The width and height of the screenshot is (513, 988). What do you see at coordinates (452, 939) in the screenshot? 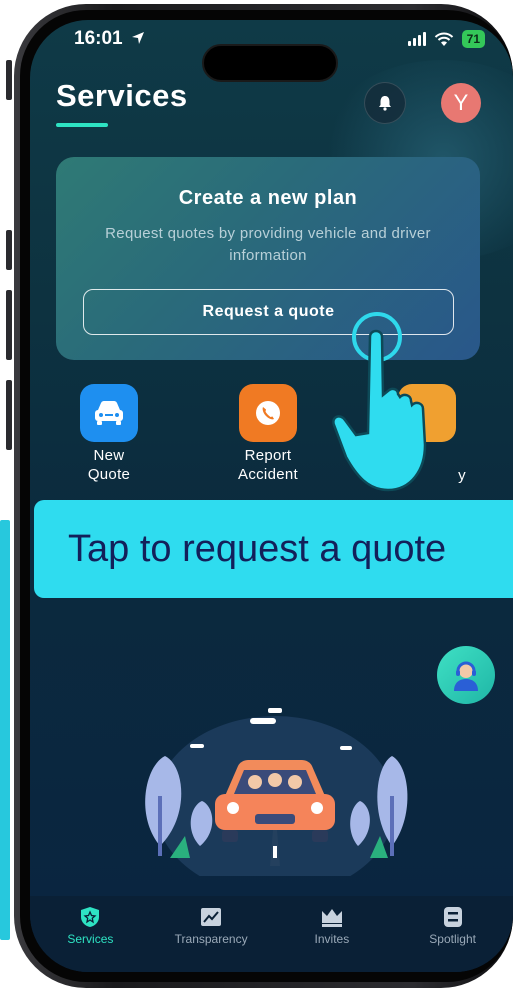
I see `tab-spotlight-label: Spotlight` at bounding box center [452, 939].